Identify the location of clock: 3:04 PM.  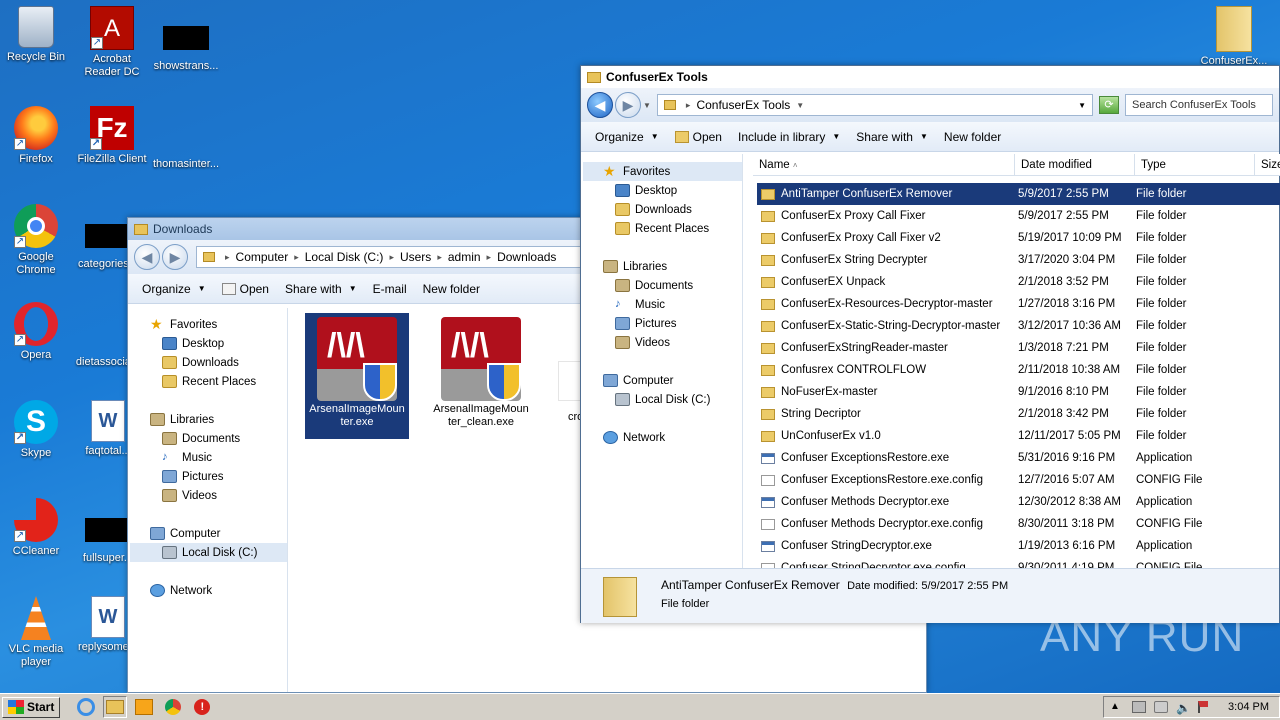
(1248, 707).